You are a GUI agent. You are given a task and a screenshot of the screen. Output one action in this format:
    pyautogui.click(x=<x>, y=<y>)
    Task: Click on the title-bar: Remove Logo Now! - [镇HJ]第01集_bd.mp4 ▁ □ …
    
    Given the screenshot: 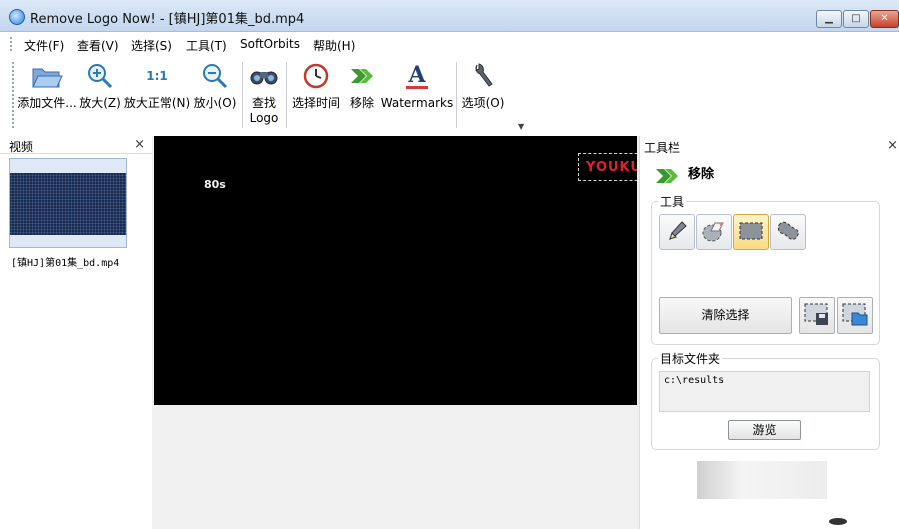 What is the action you would take?
    pyautogui.click(x=449, y=16)
    